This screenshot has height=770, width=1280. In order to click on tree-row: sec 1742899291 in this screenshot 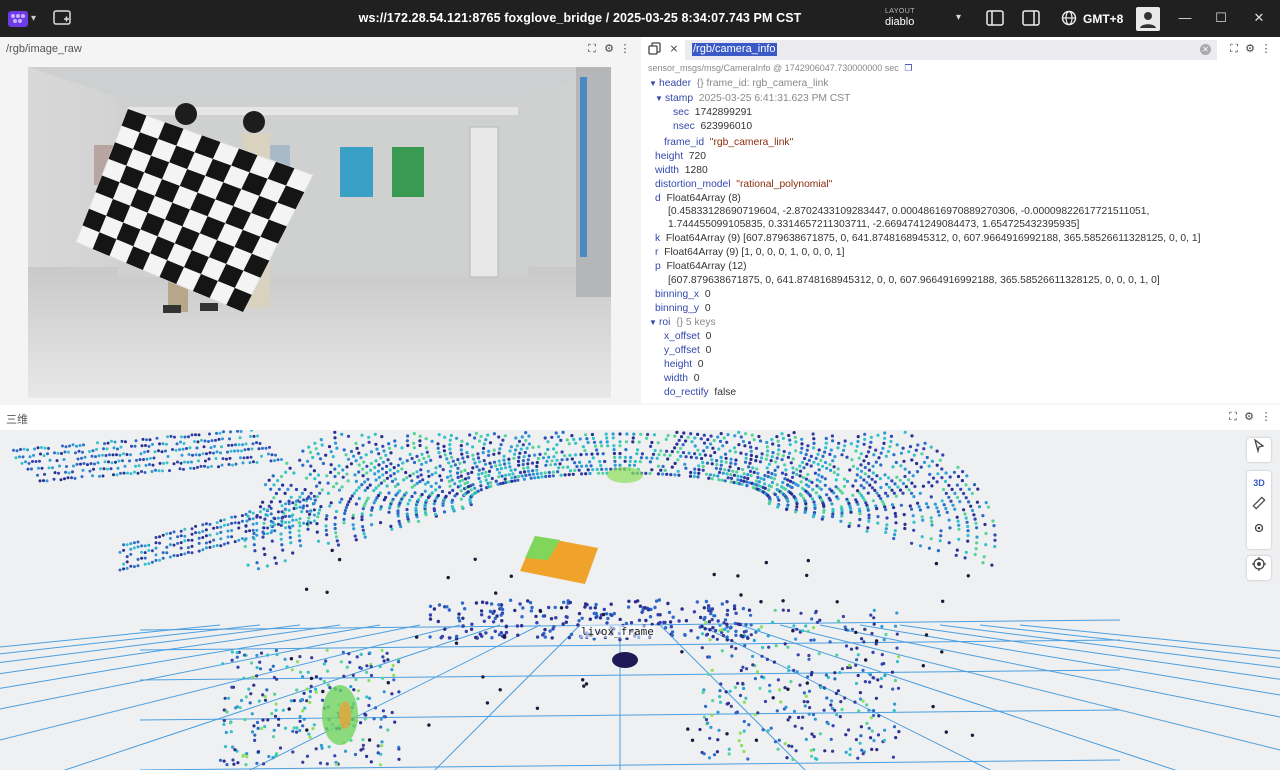, I will do `click(712, 113)`.